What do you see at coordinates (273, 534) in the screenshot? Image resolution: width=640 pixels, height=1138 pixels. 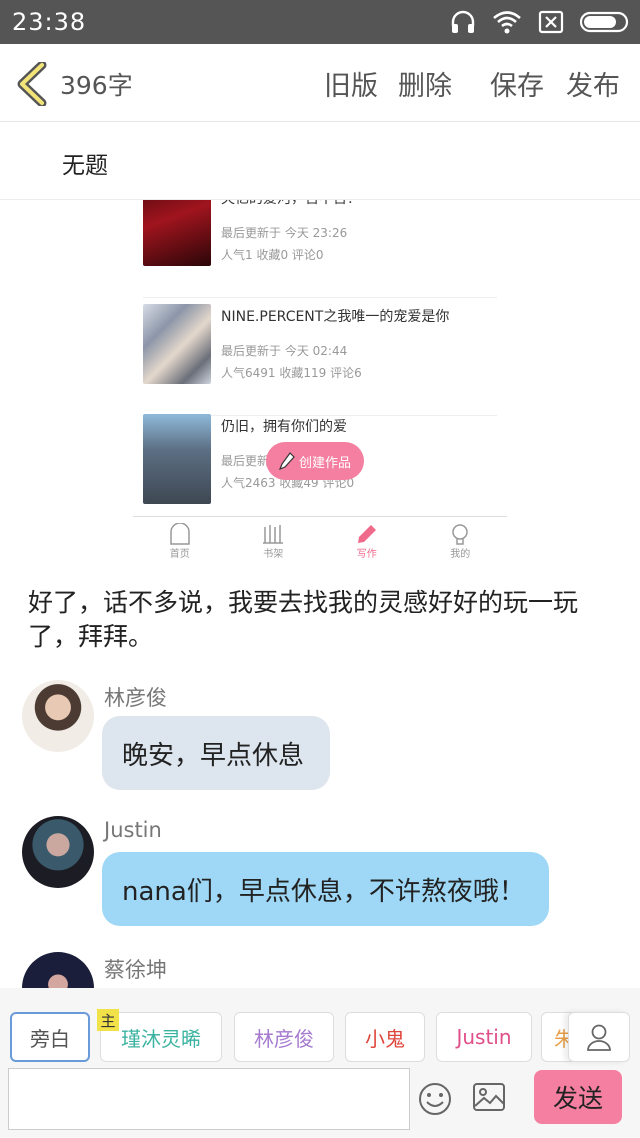 I see `bookshelf-icon` at bounding box center [273, 534].